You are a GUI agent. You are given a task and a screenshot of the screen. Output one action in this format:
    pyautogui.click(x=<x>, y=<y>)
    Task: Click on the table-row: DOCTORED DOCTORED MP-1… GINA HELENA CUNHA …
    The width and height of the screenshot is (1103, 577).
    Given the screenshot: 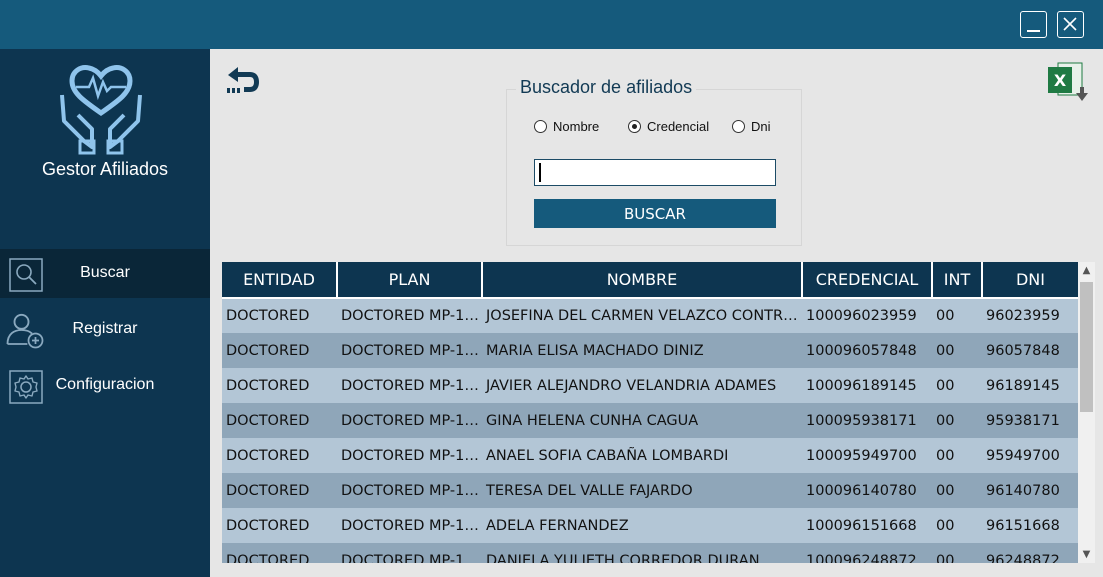 What is the action you would take?
    pyautogui.click(x=650, y=420)
    